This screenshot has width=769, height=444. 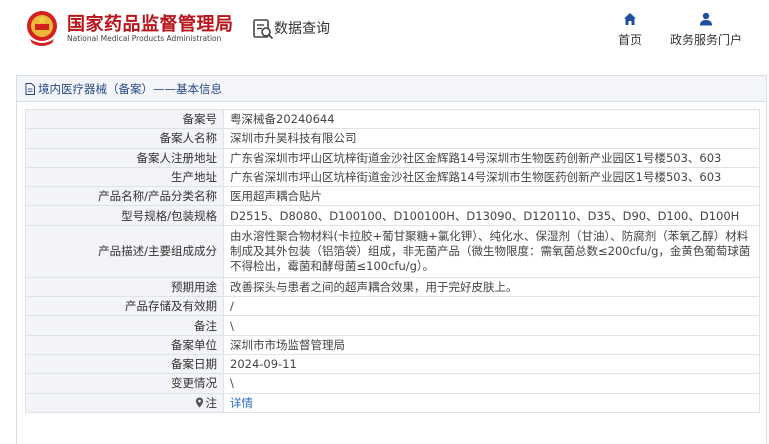 What do you see at coordinates (491, 287) in the screenshot?
I see `field-value: 改善探头与患者之间的超声耦合效果，用于完好皮肤上。` at bounding box center [491, 287].